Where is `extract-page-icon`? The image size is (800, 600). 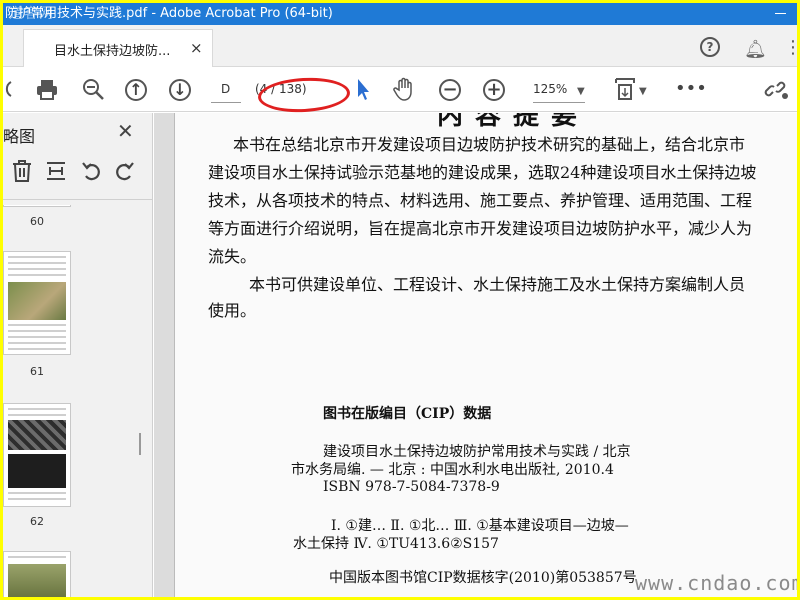
extract-page-icon is located at coordinates (56, 171).